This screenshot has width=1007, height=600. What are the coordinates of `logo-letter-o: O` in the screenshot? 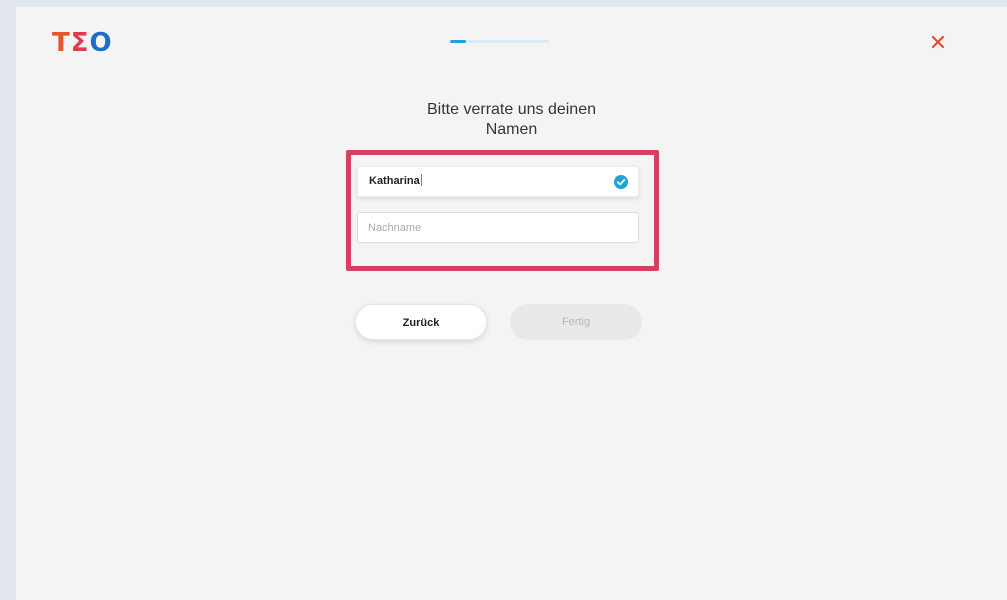 It's located at (101, 43).